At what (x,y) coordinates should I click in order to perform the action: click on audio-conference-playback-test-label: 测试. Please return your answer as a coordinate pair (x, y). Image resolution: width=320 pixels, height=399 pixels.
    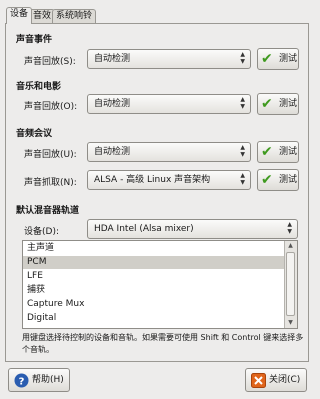
    Looking at the image, I should click on (288, 152).